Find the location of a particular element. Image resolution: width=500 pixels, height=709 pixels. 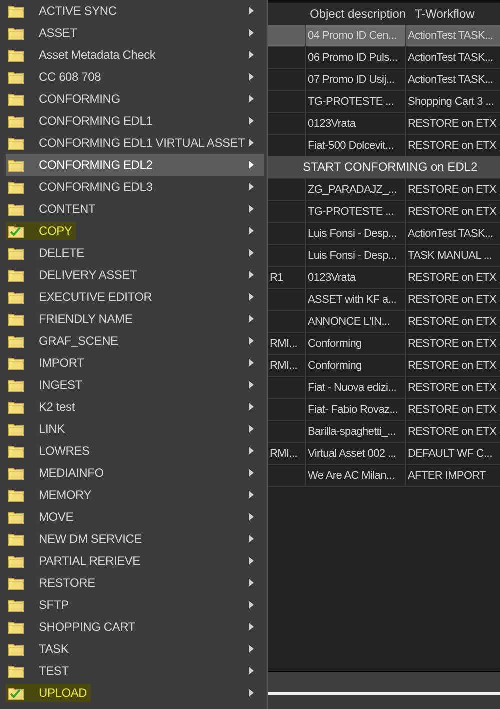

menu-item: CONFORMING EDL1 VIRTUAL ASSET is located at coordinates (132, 143).